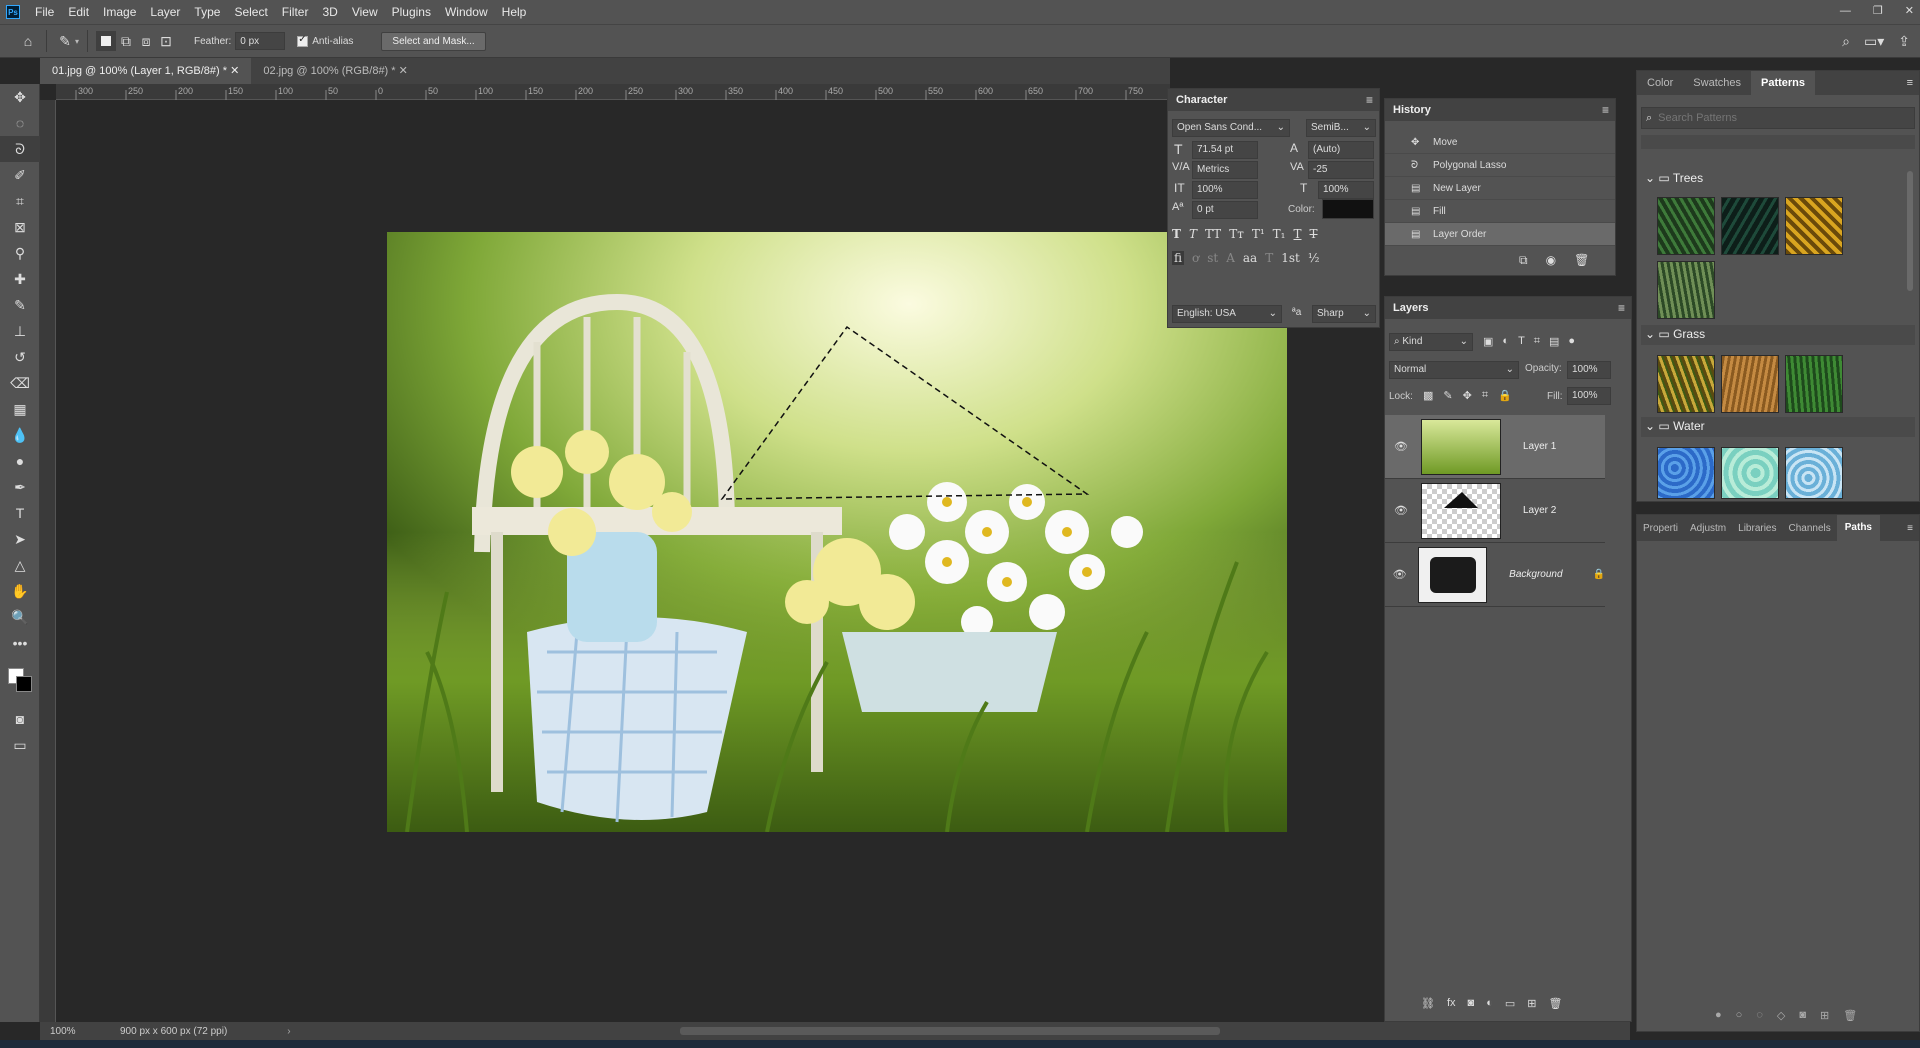  I want to click on subtract-selection-icon: ⧈, so click(146, 41).